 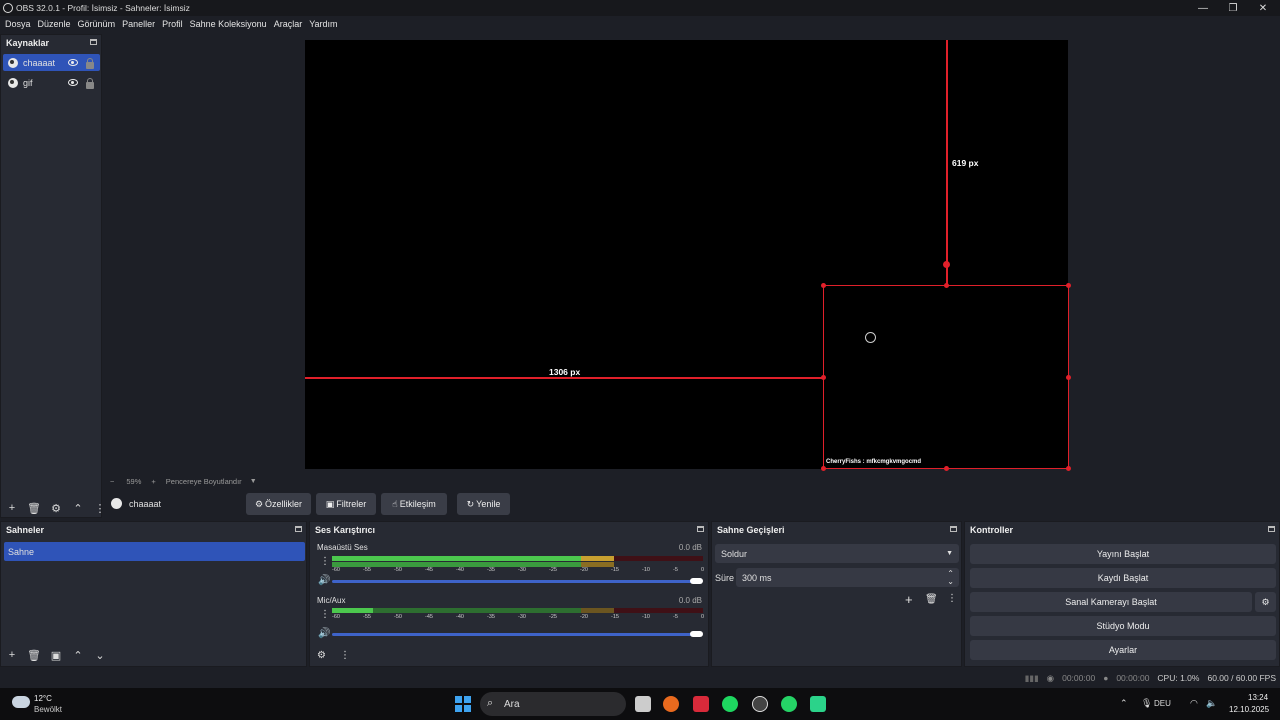 I want to click on close-button: ✕, so click(x=1263, y=8).